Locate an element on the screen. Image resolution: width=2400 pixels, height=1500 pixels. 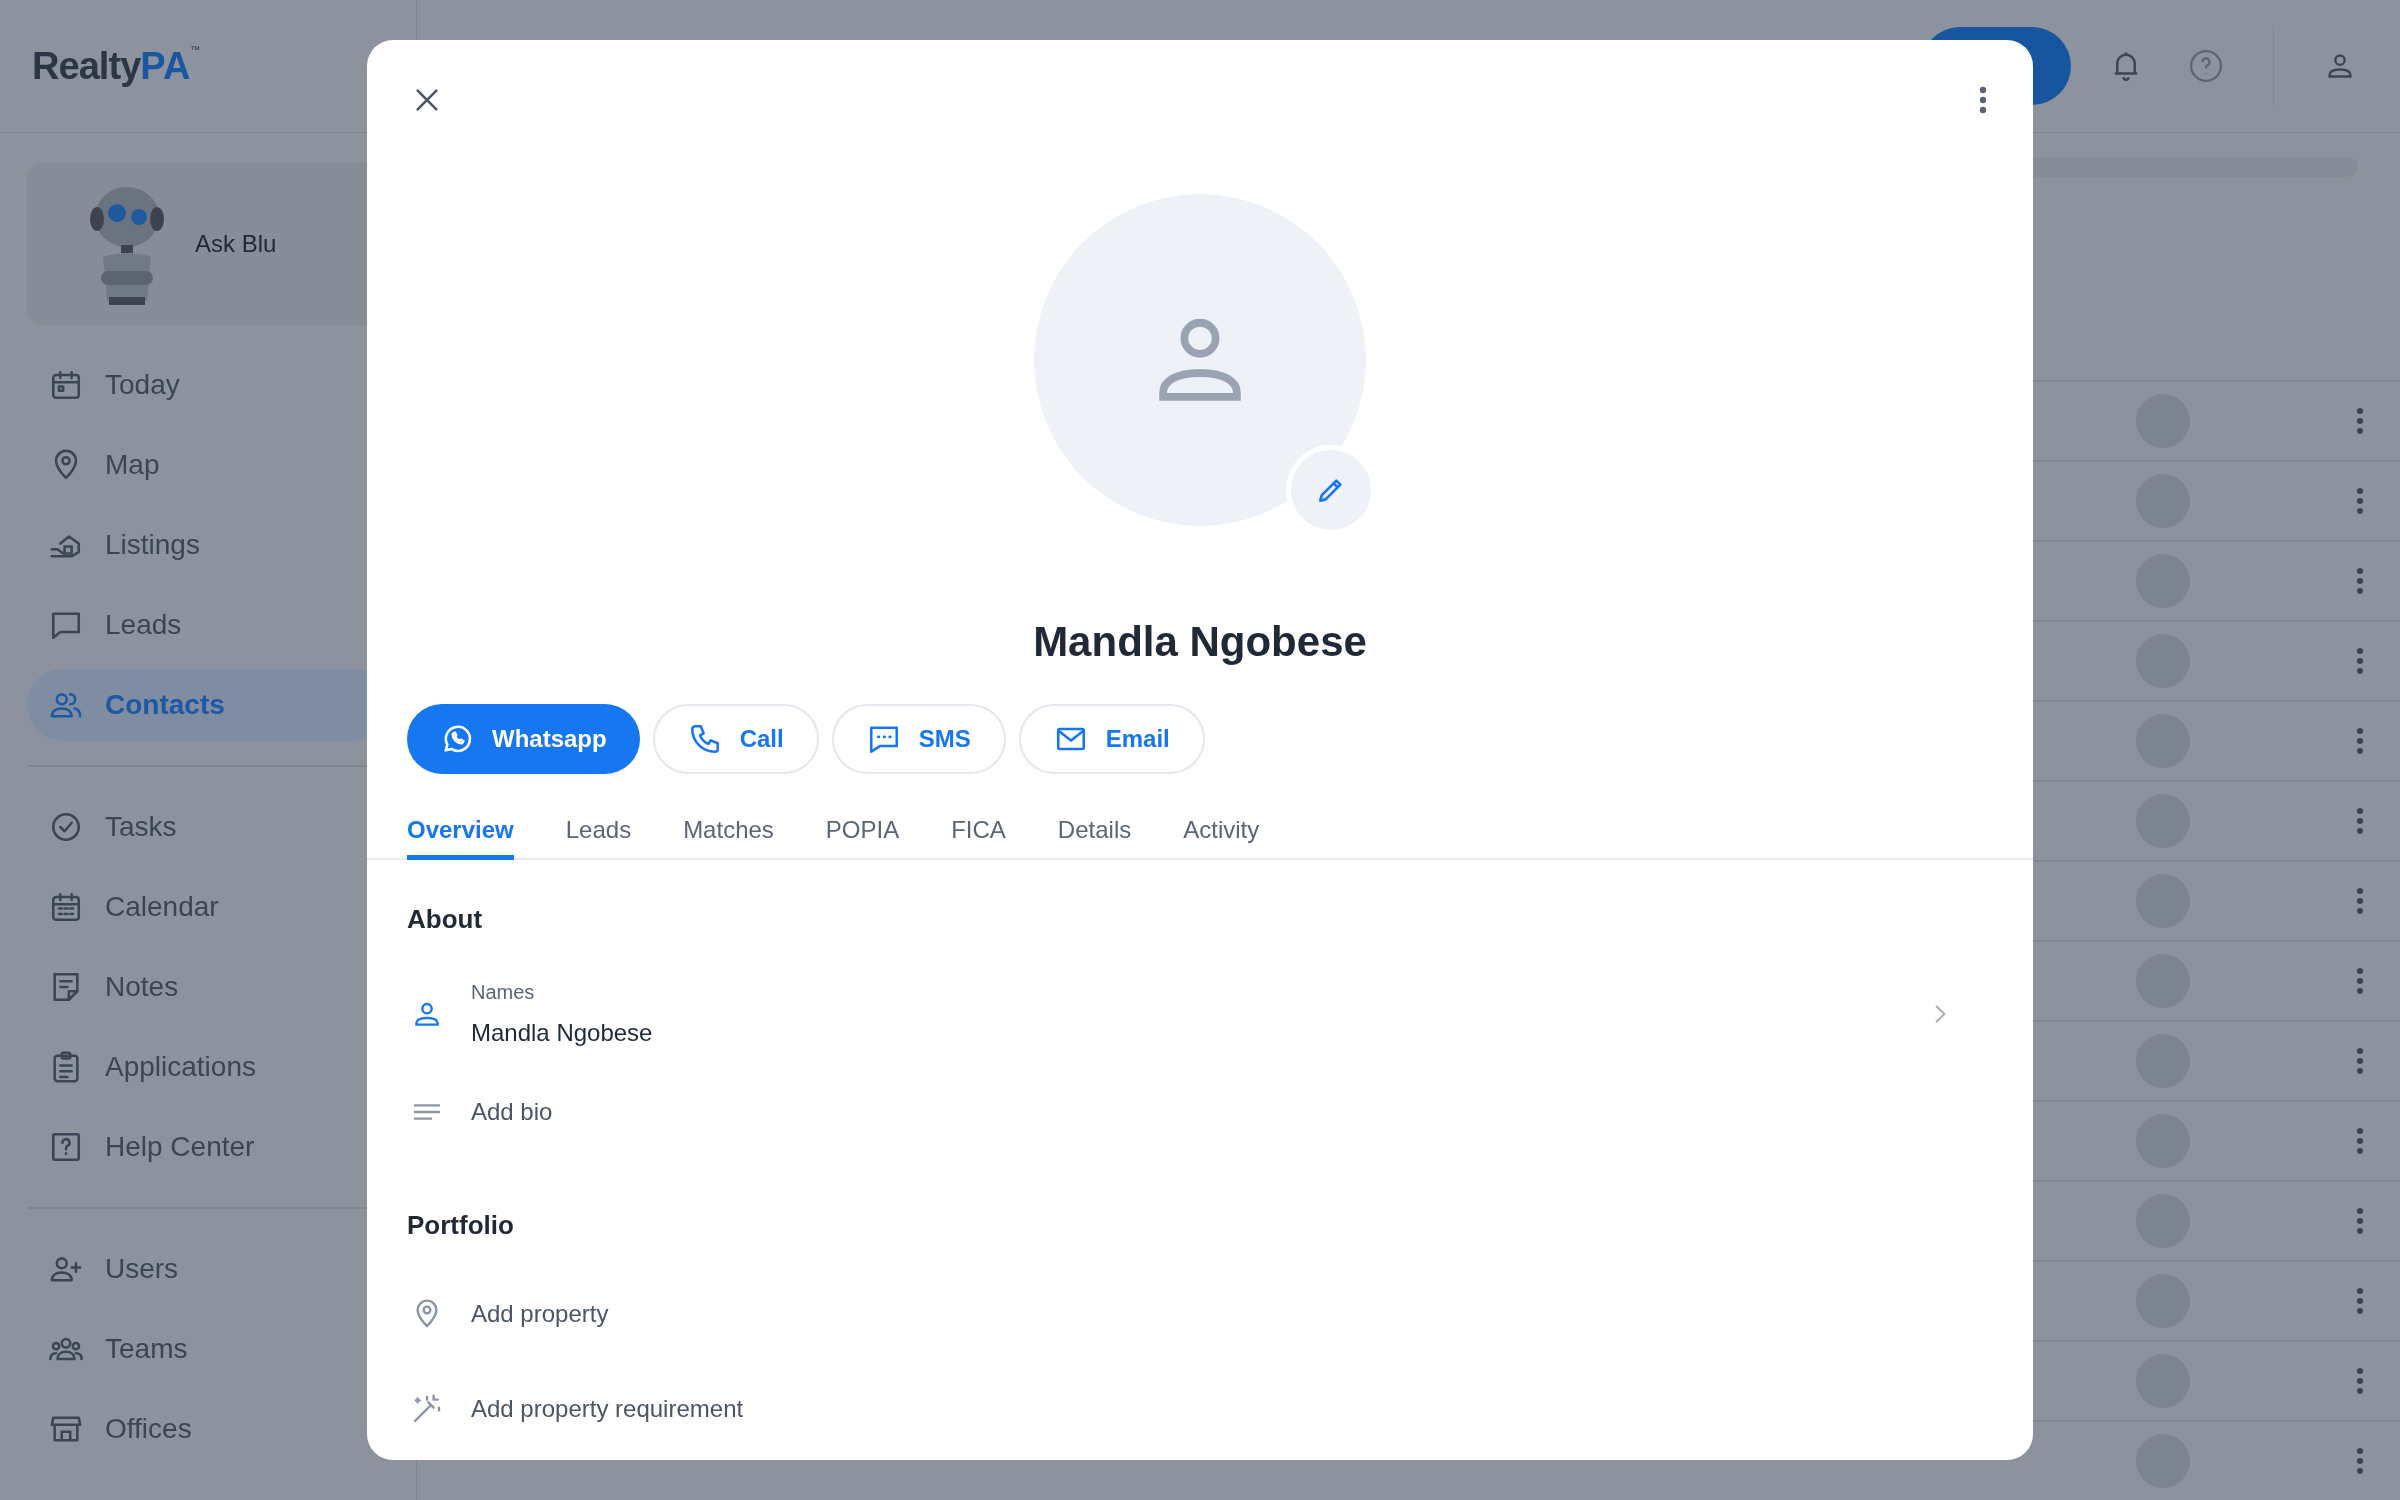
help-icon is located at coordinates (2206, 66).